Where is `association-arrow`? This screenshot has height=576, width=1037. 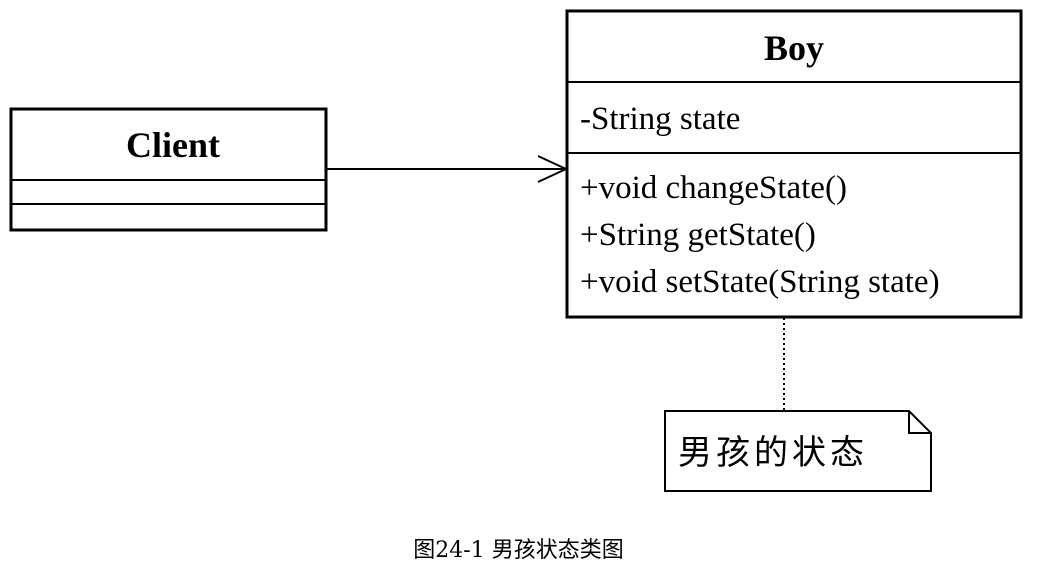 association-arrow is located at coordinates (447, 169).